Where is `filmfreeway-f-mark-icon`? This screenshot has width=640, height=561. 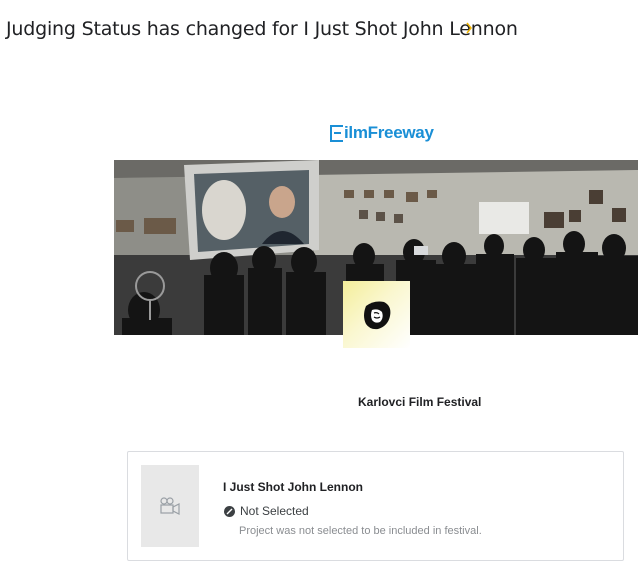
filmfreeway-f-mark-icon is located at coordinates (336, 133).